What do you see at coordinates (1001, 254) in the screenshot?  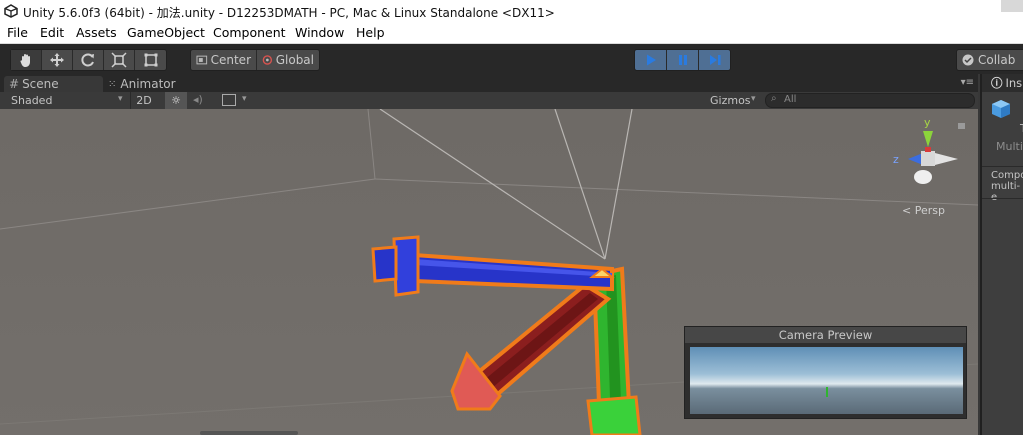 I see `inspector-panel: ⓘ Ins T Multip Compo multi-e` at bounding box center [1001, 254].